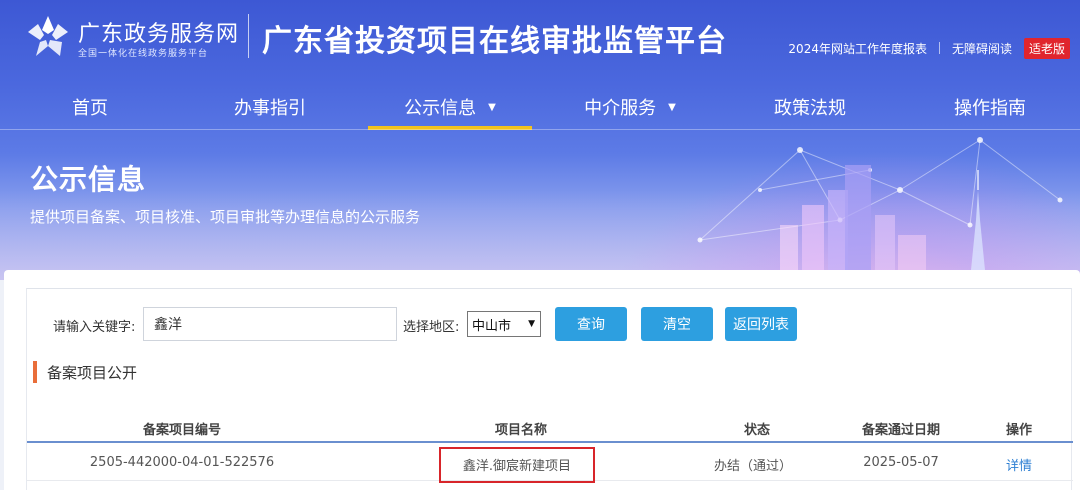  What do you see at coordinates (494, 41) in the screenshot?
I see `platform-title: 广东省投资项目在线审批监管平台` at bounding box center [494, 41].